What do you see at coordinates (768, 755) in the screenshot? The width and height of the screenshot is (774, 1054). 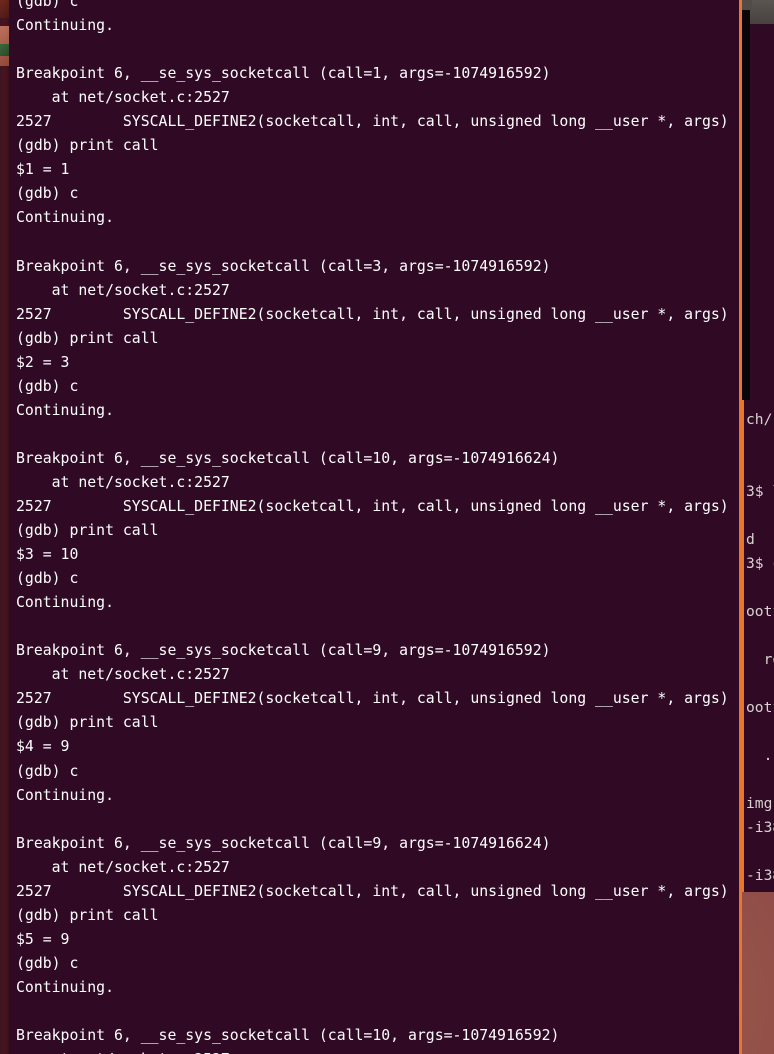 I see `background-terminal-line: ..` at bounding box center [768, 755].